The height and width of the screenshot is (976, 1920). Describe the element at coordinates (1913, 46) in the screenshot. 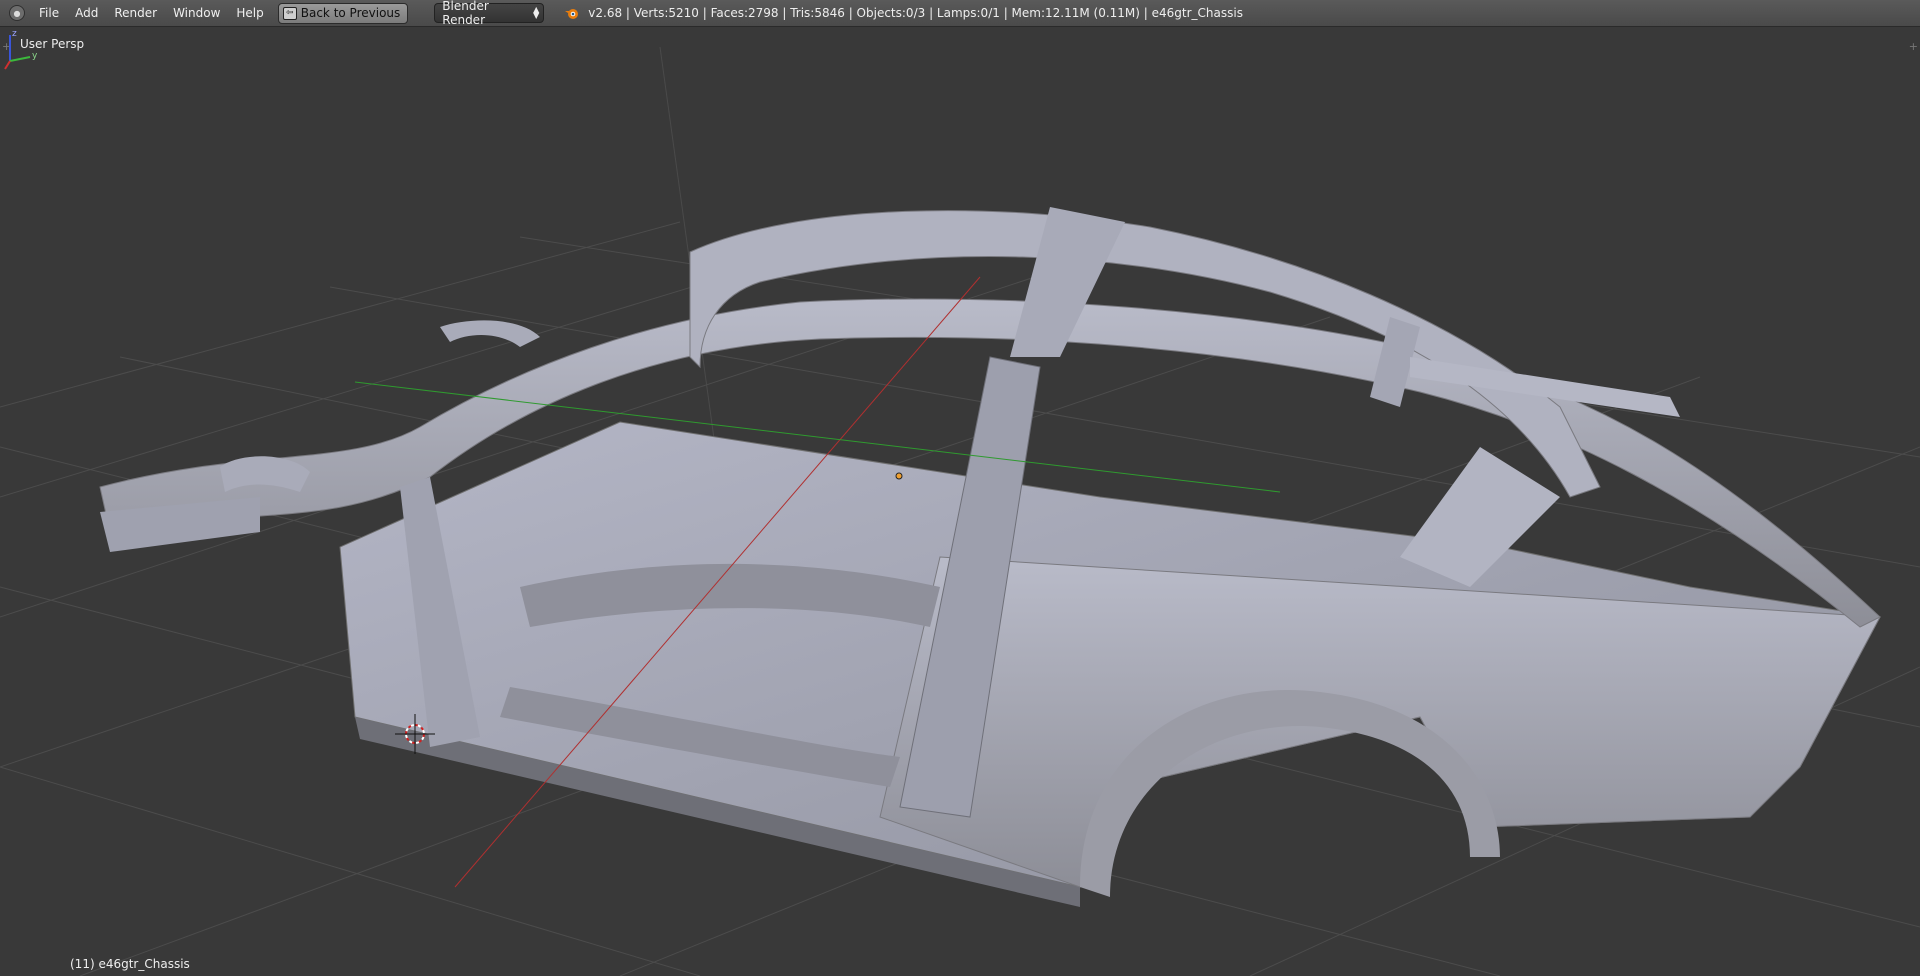

I see `properties-expand-icon: +` at that location.